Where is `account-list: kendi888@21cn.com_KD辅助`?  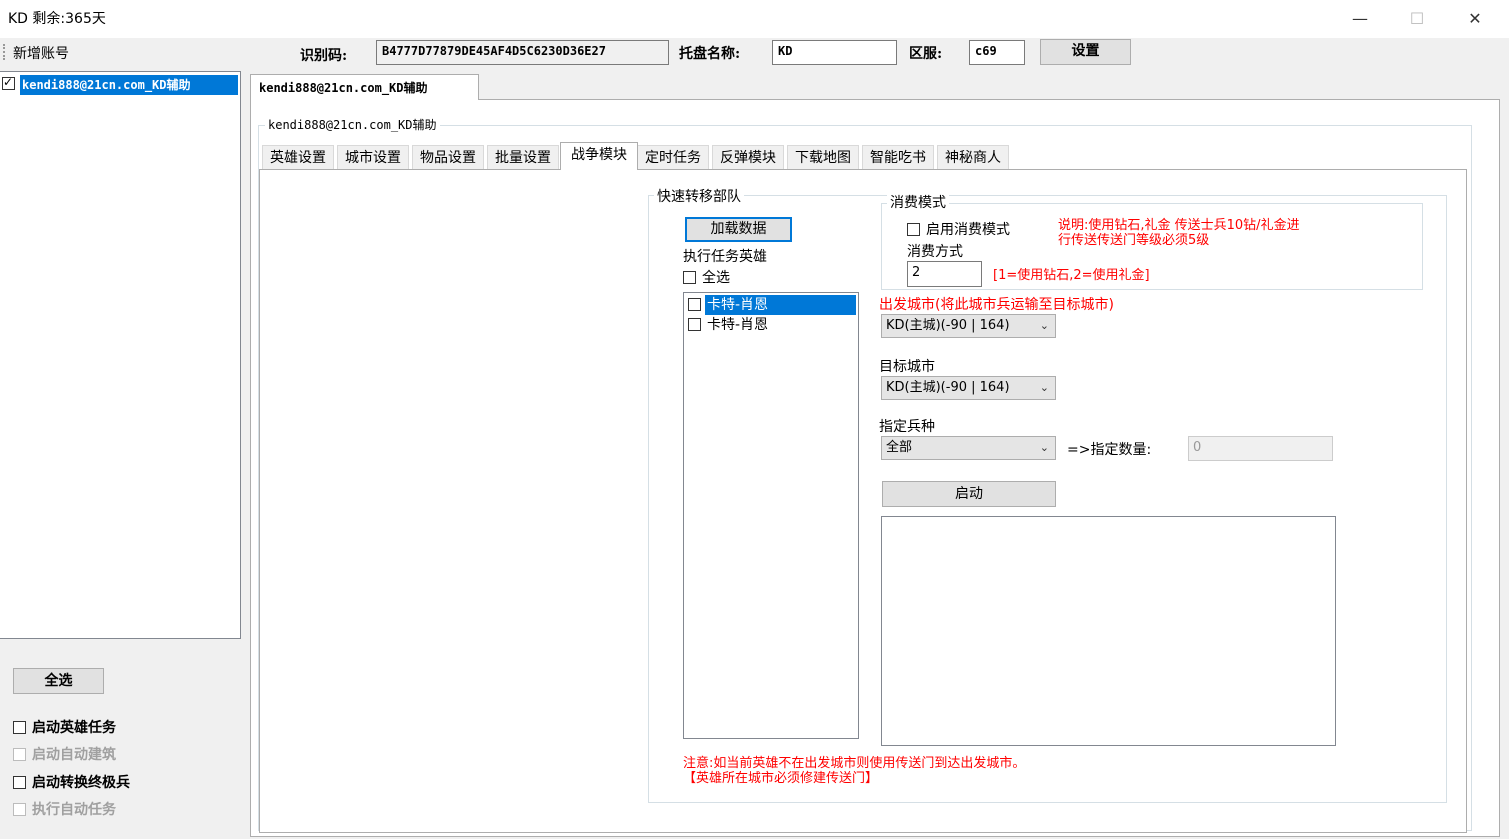 account-list: kendi888@21cn.com_KD辅助 is located at coordinates (120, 355).